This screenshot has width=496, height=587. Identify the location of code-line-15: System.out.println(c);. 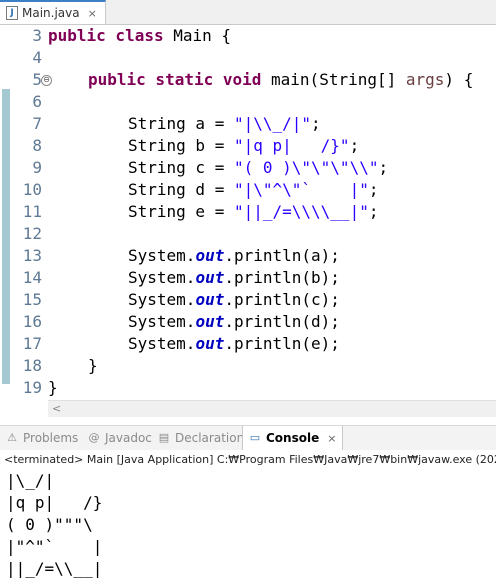
(234, 300).